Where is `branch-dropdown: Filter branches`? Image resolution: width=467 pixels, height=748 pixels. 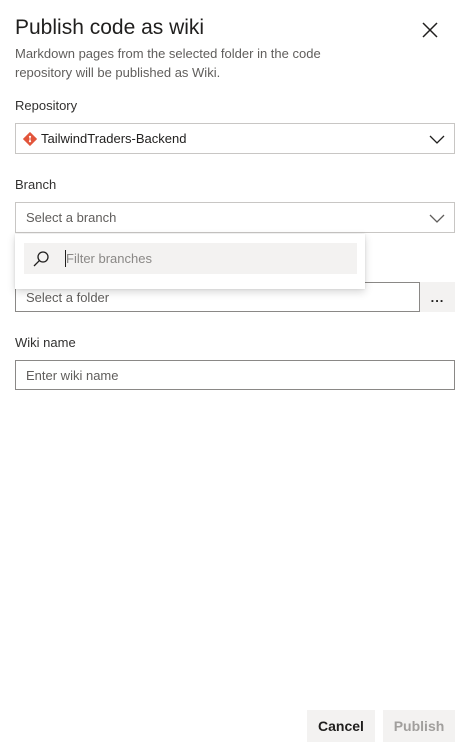
branch-dropdown: Filter branches is located at coordinates (190, 261).